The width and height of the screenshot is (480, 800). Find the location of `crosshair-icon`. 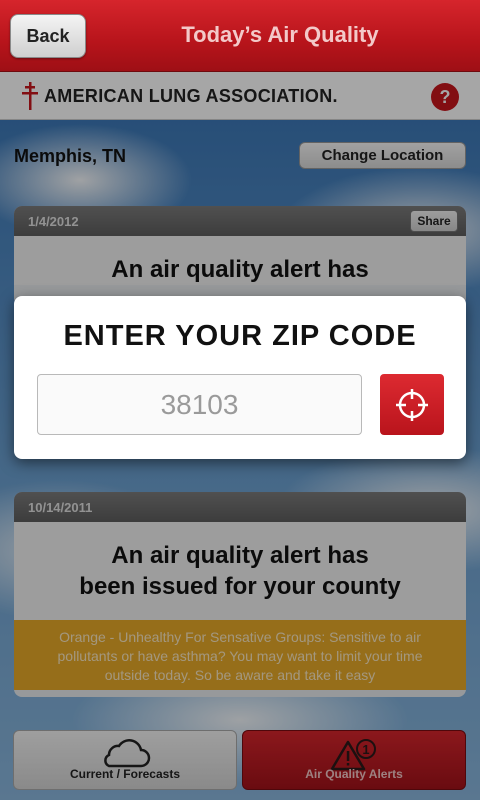

crosshair-icon is located at coordinates (412, 404).